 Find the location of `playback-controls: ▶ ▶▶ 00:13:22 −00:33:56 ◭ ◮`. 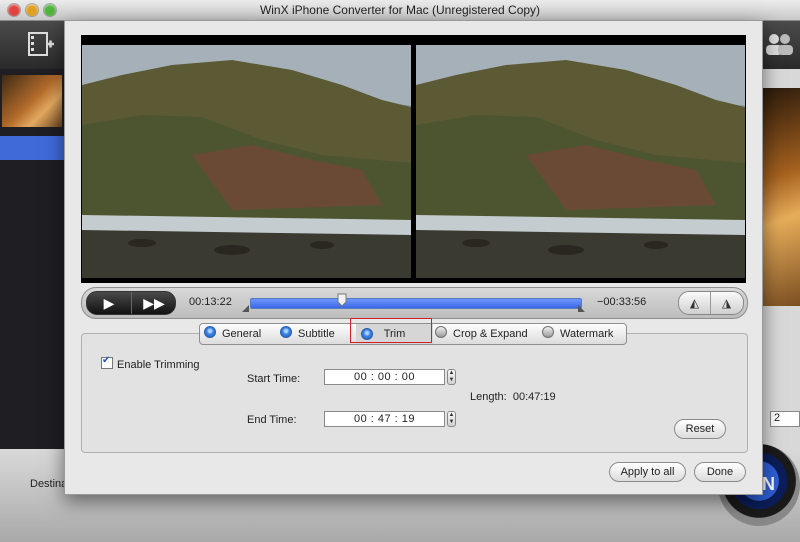

playback-controls: ▶ ▶▶ 00:13:22 −00:33:56 ◭ ◮ is located at coordinates (414, 303).